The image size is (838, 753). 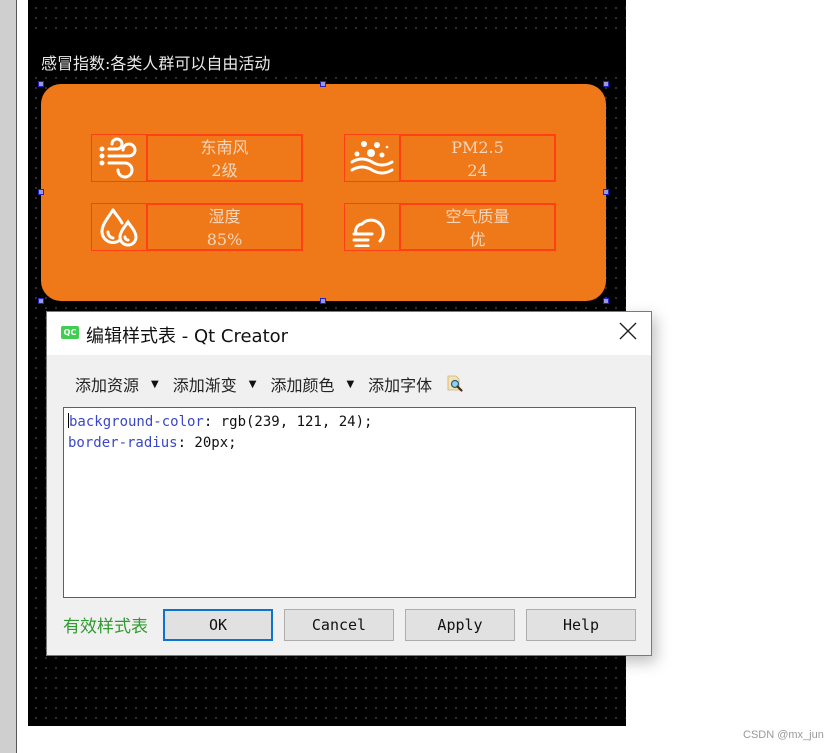 I want to click on watermark: CSDN @mx_jun, so click(x=783, y=735).